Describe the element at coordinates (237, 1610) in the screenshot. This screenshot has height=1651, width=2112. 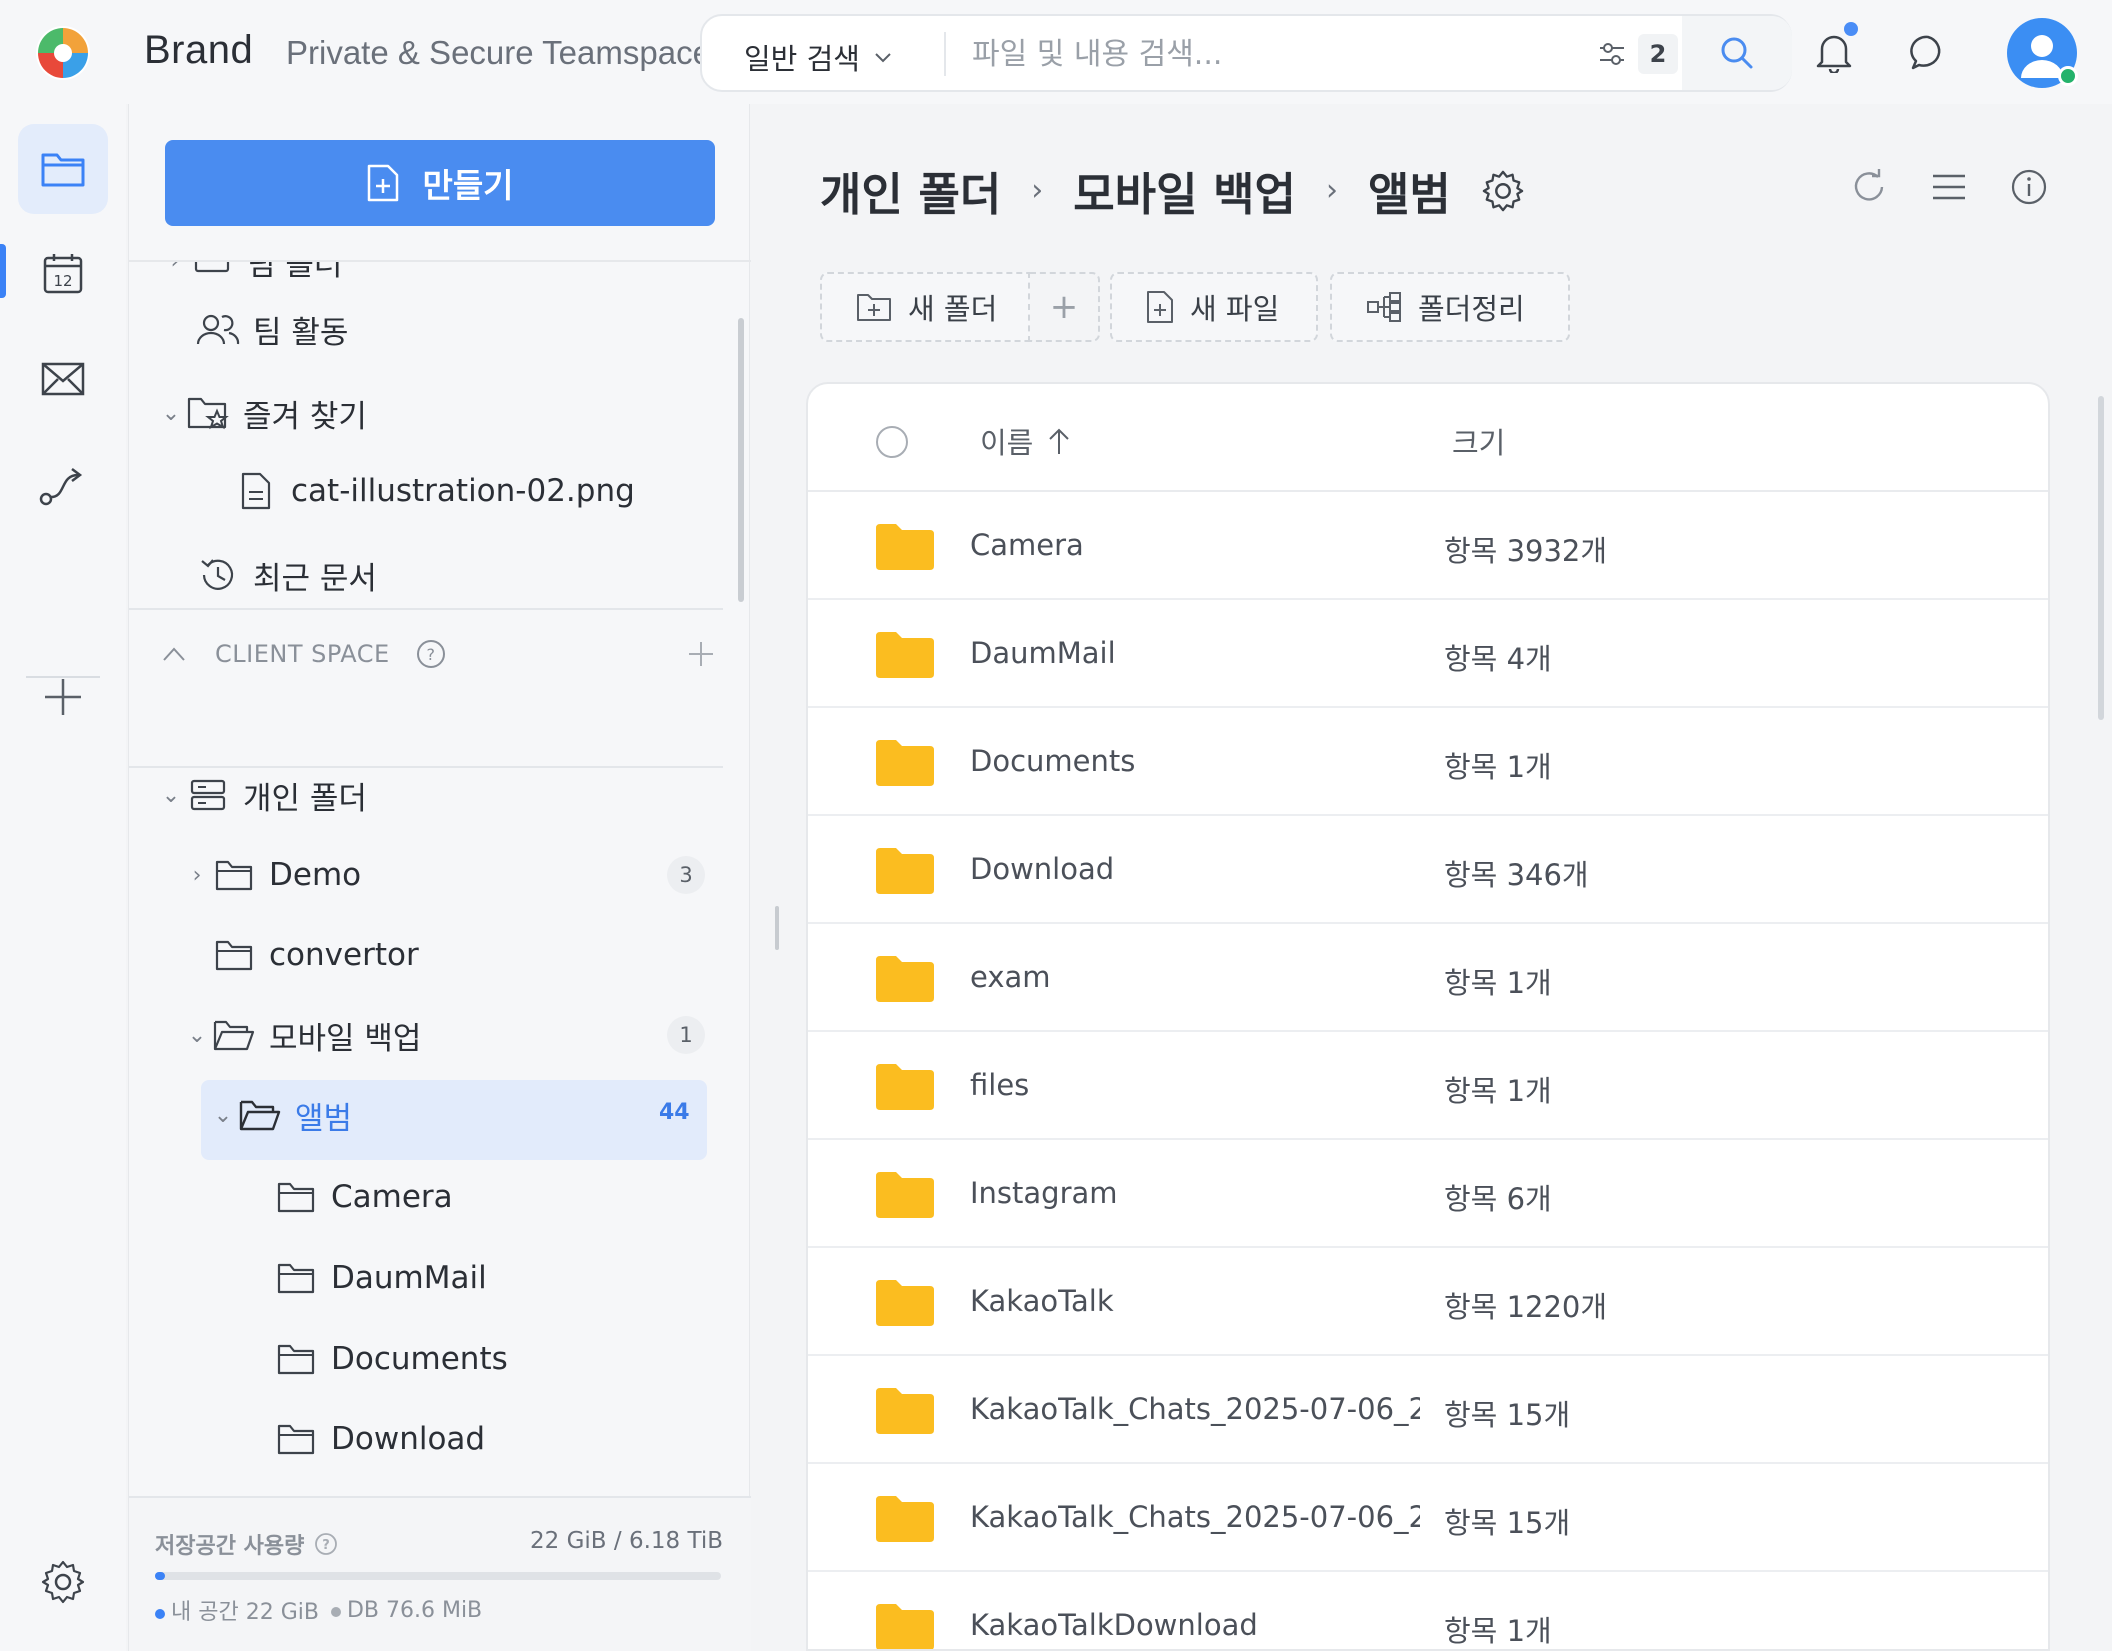
I see `storage-legend-mine: 내 공간 22 GiB` at that location.